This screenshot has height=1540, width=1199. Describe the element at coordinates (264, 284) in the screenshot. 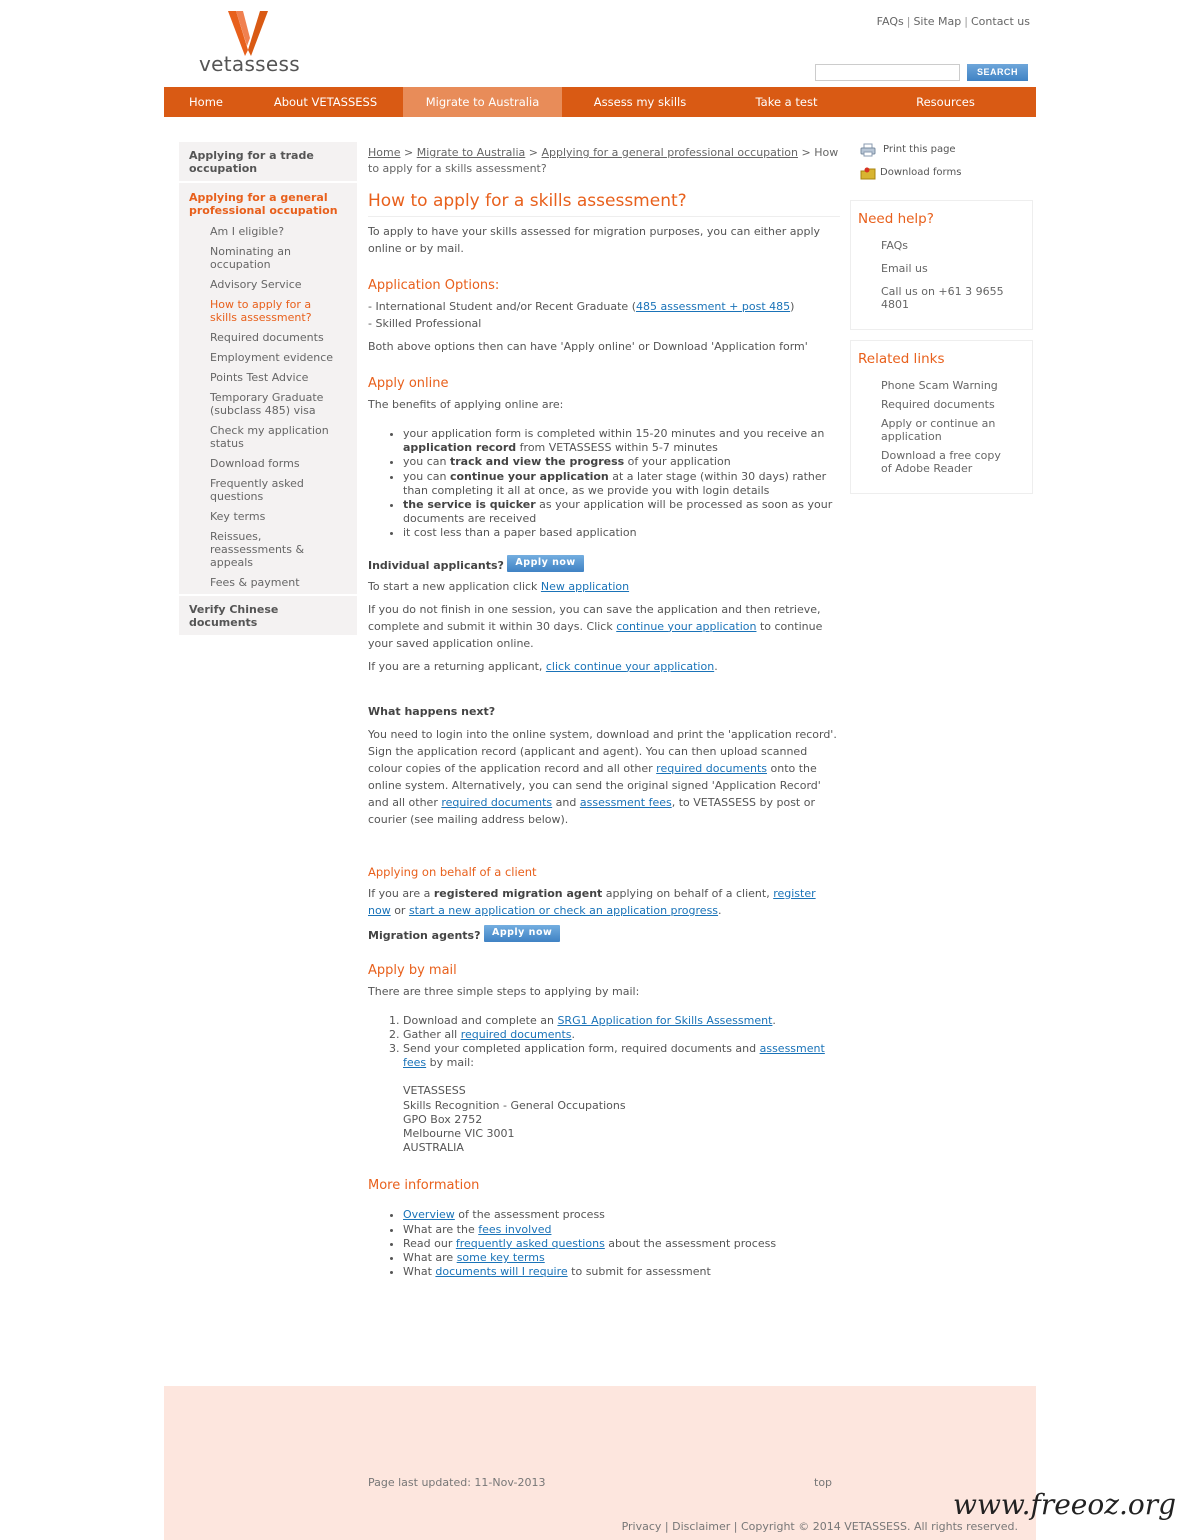

I see `sidebar-subitem: Advisory Service` at that location.